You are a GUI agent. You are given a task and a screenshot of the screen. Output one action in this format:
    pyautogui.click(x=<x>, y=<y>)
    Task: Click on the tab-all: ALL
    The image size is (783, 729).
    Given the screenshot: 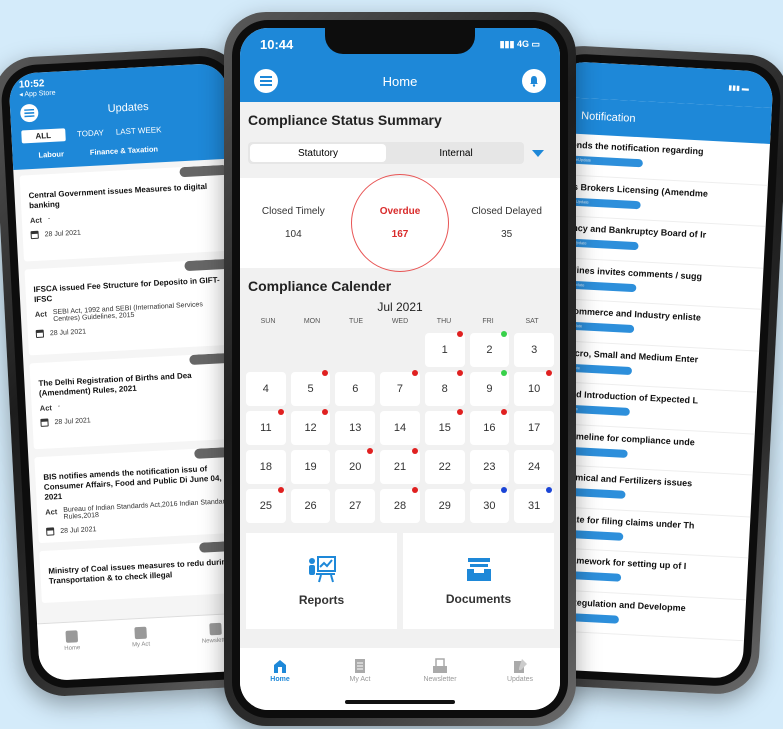 What is the action you would take?
    pyautogui.click(x=43, y=136)
    